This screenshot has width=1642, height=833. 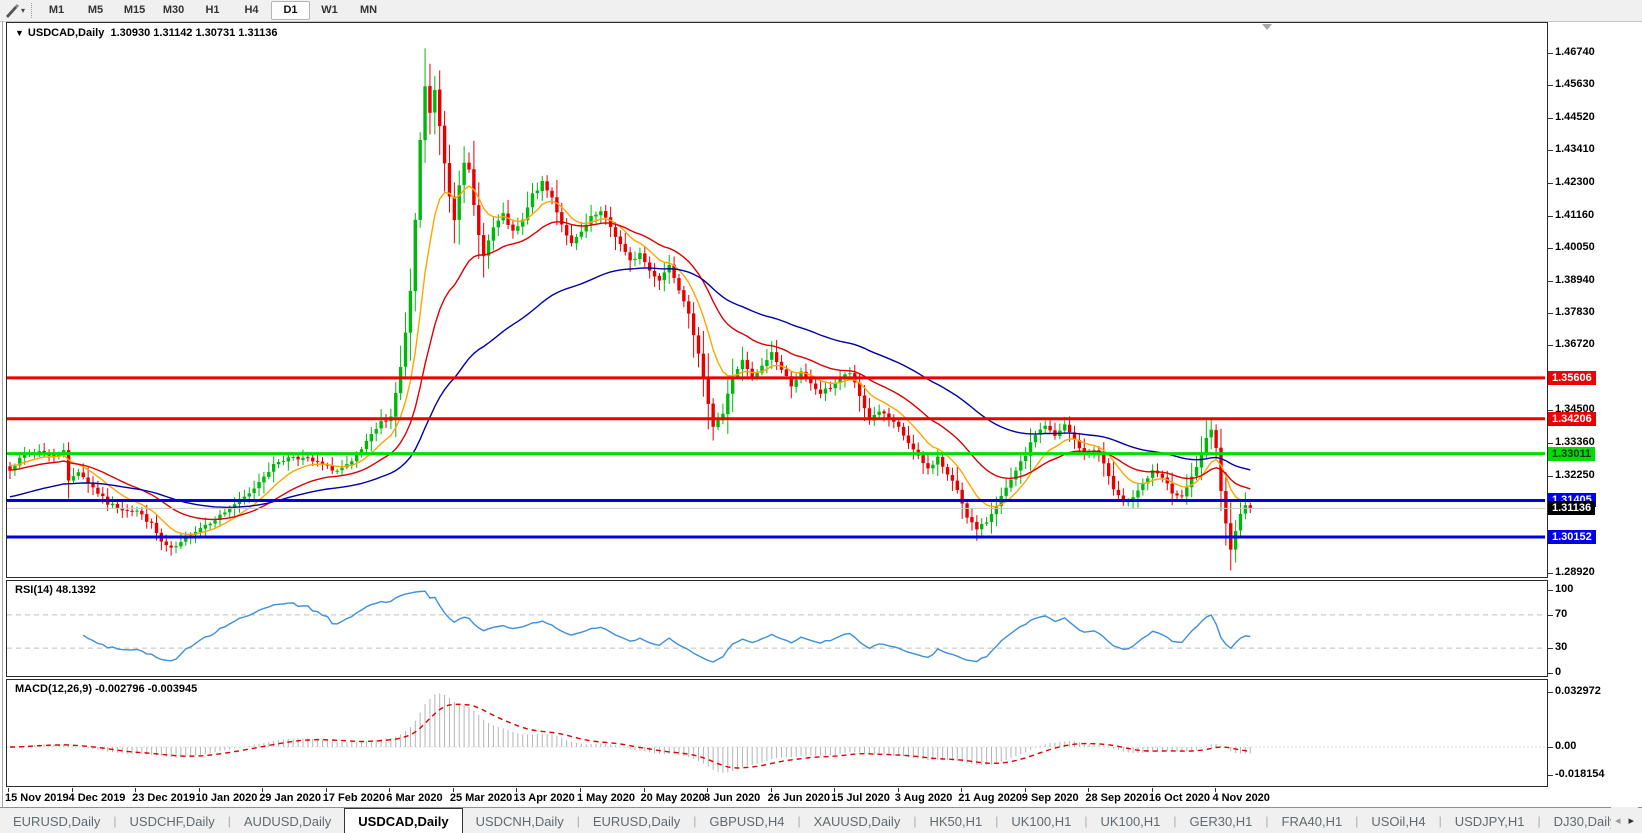 I want to click on rsi-label: RSI(14) 48.1392, so click(x=55, y=590).